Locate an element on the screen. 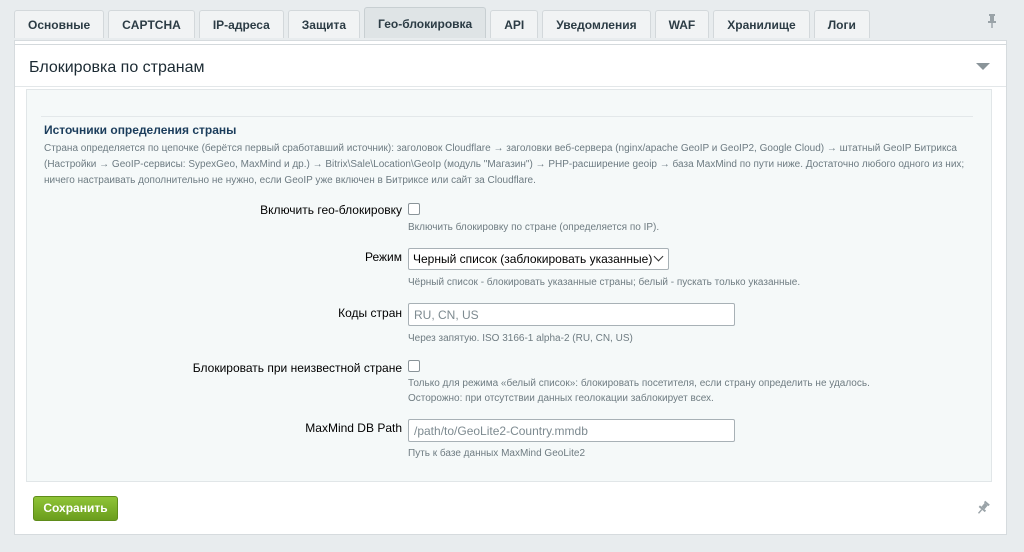 The height and width of the screenshot is (552, 1024). section-title: Источники определения страны is located at coordinates (140, 130).